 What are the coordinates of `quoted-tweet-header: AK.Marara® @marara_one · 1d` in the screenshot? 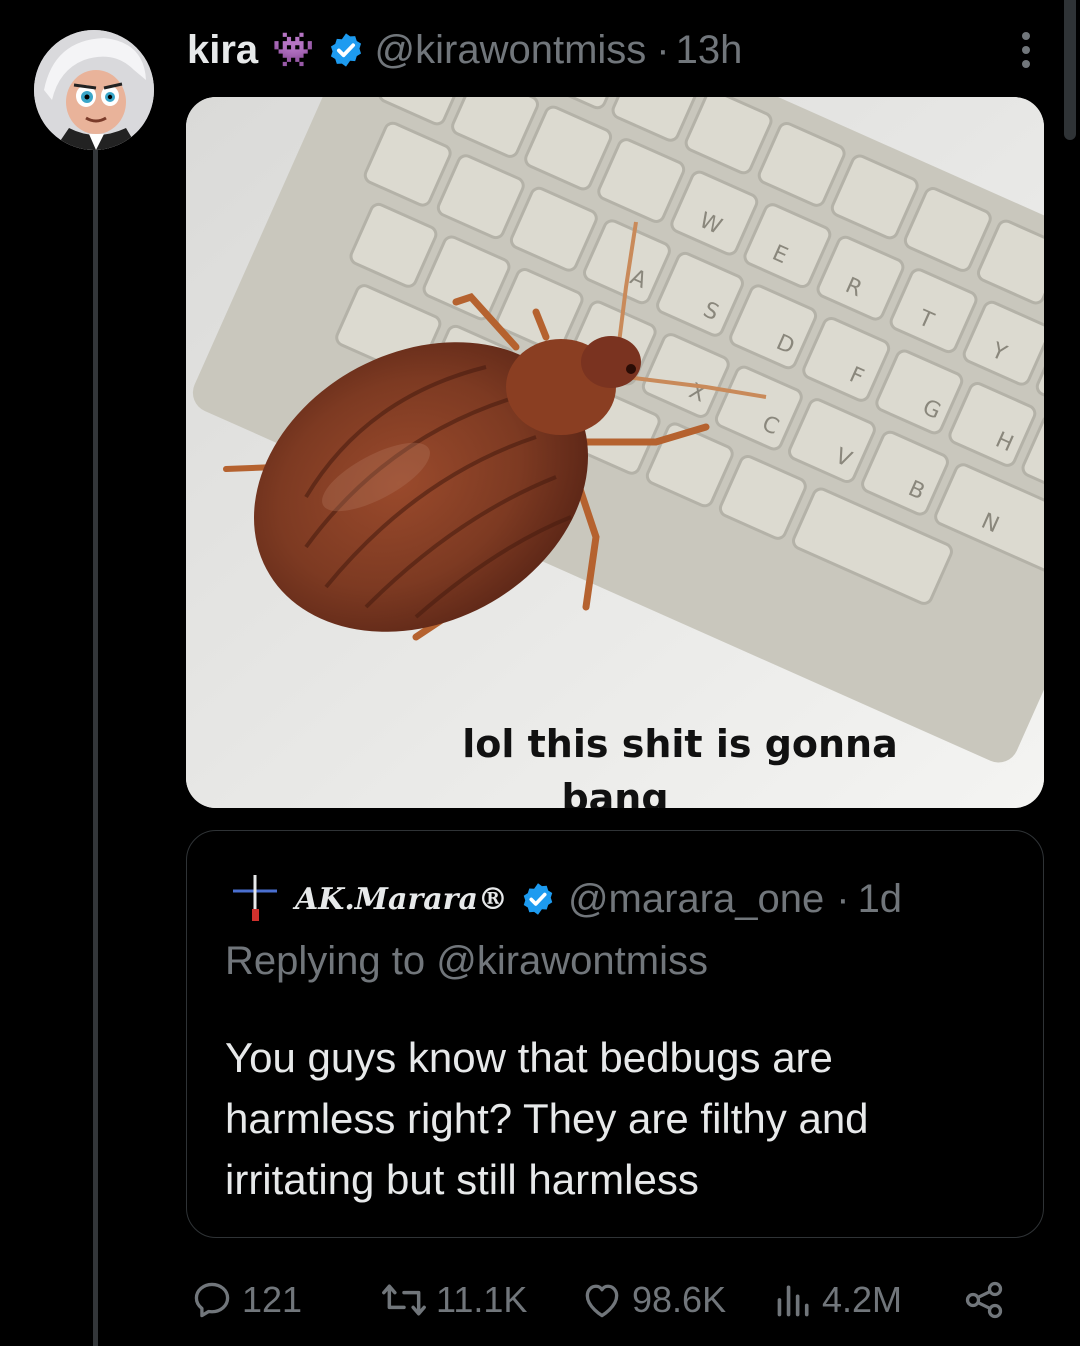 It's located at (564, 899).